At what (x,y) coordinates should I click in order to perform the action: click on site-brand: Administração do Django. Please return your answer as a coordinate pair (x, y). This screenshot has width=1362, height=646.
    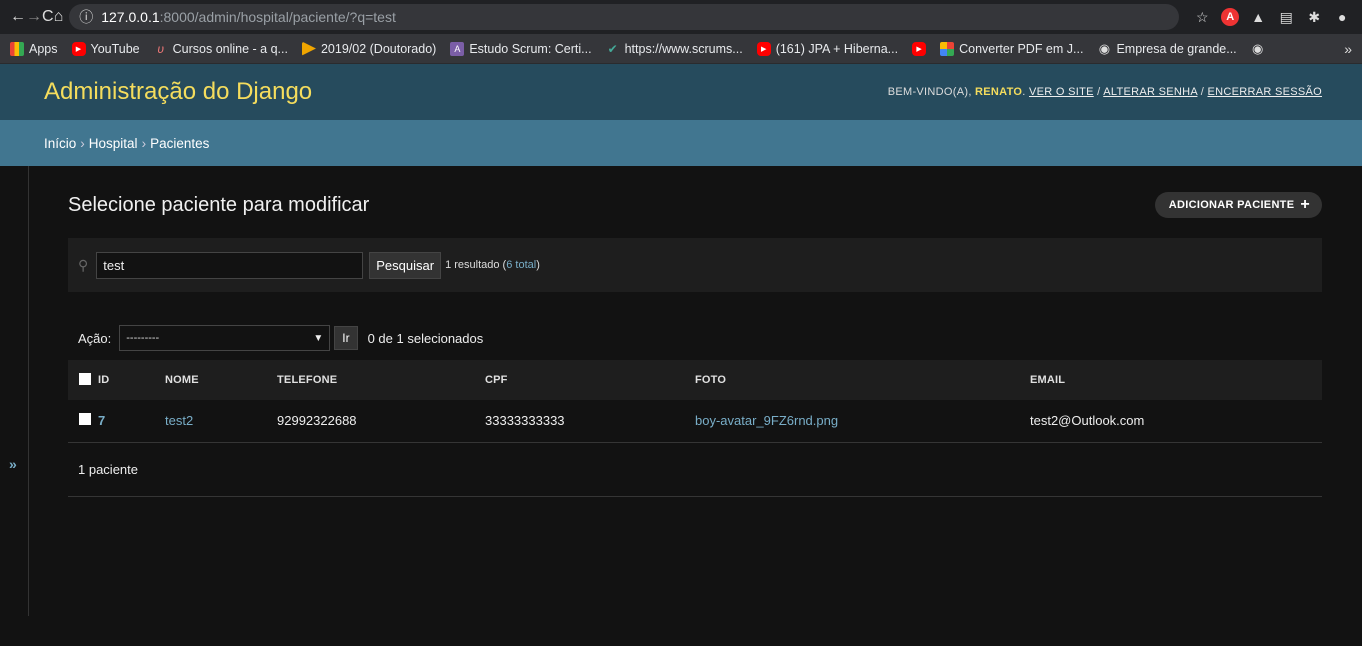
    Looking at the image, I should click on (178, 92).